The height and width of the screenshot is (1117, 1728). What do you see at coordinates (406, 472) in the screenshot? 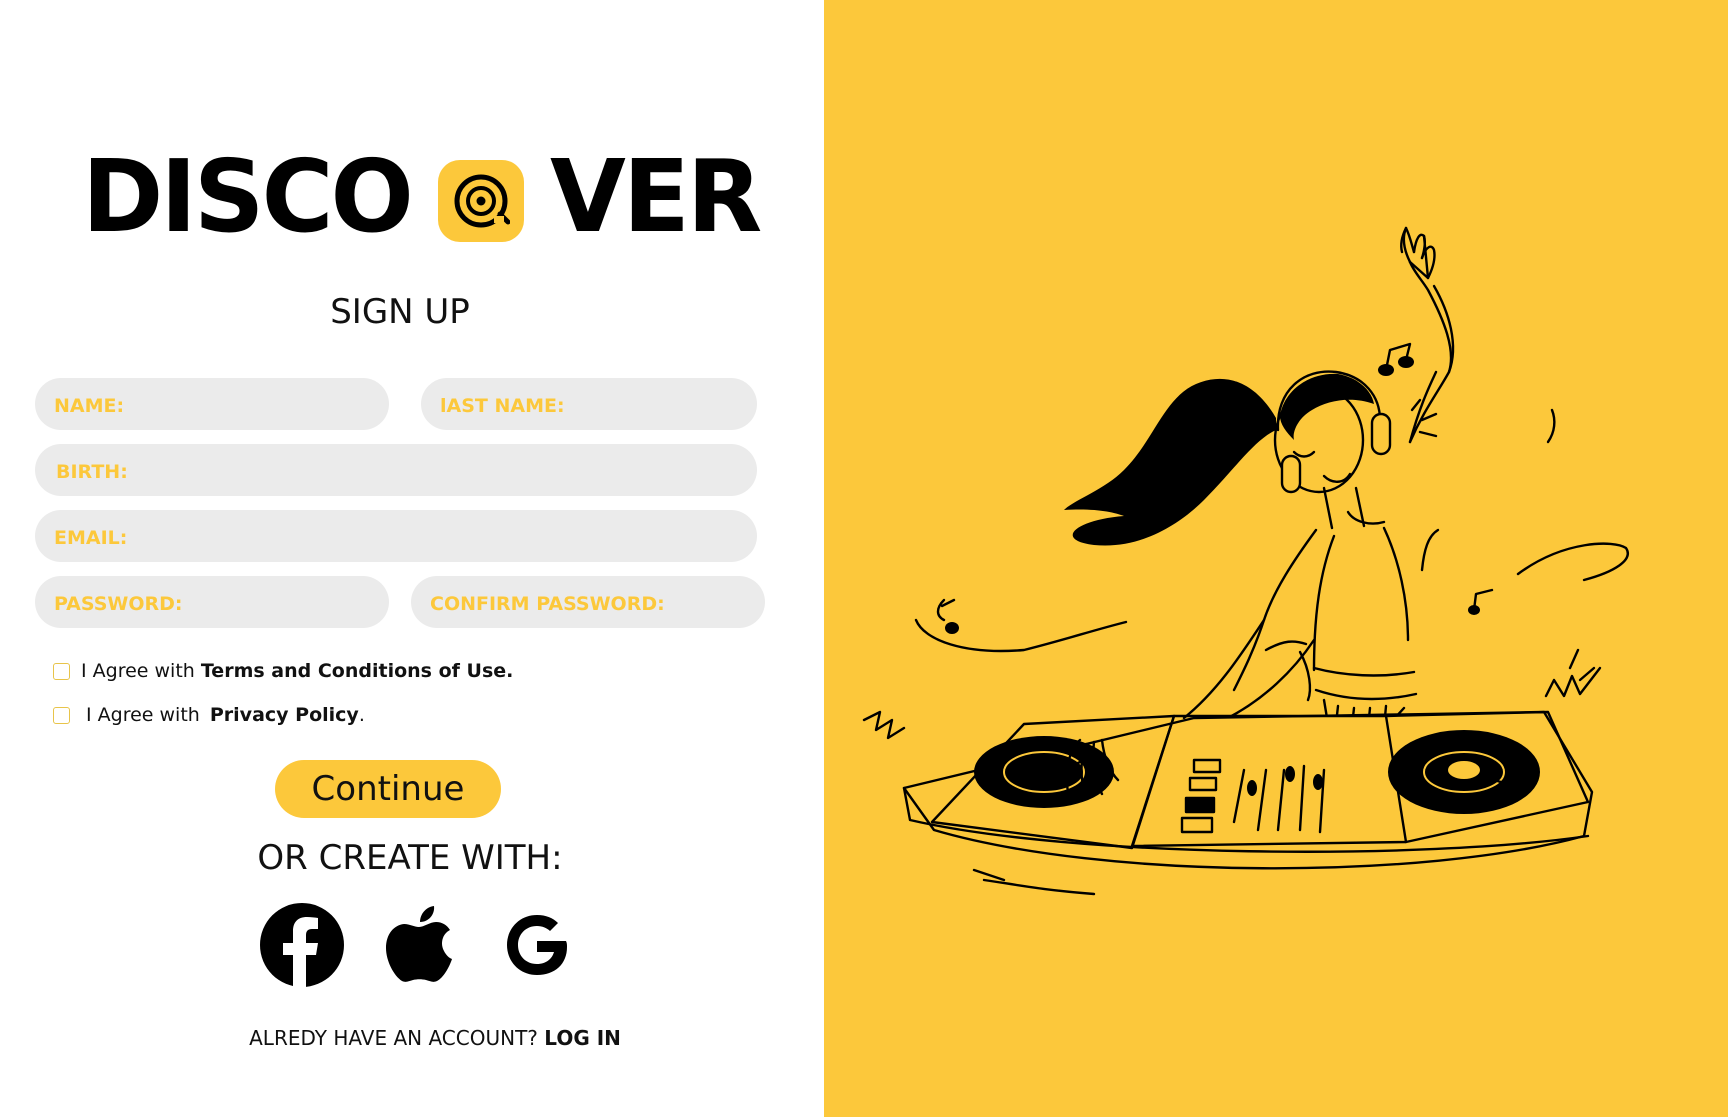
I see `birth-input` at bounding box center [406, 472].